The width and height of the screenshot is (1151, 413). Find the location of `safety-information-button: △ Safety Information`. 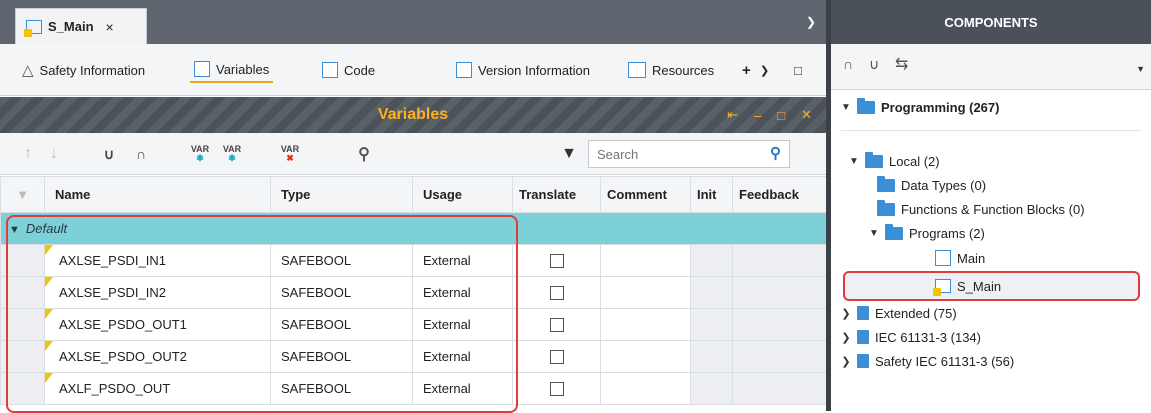

safety-information-button: △ Safety Information is located at coordinates (83, 70).